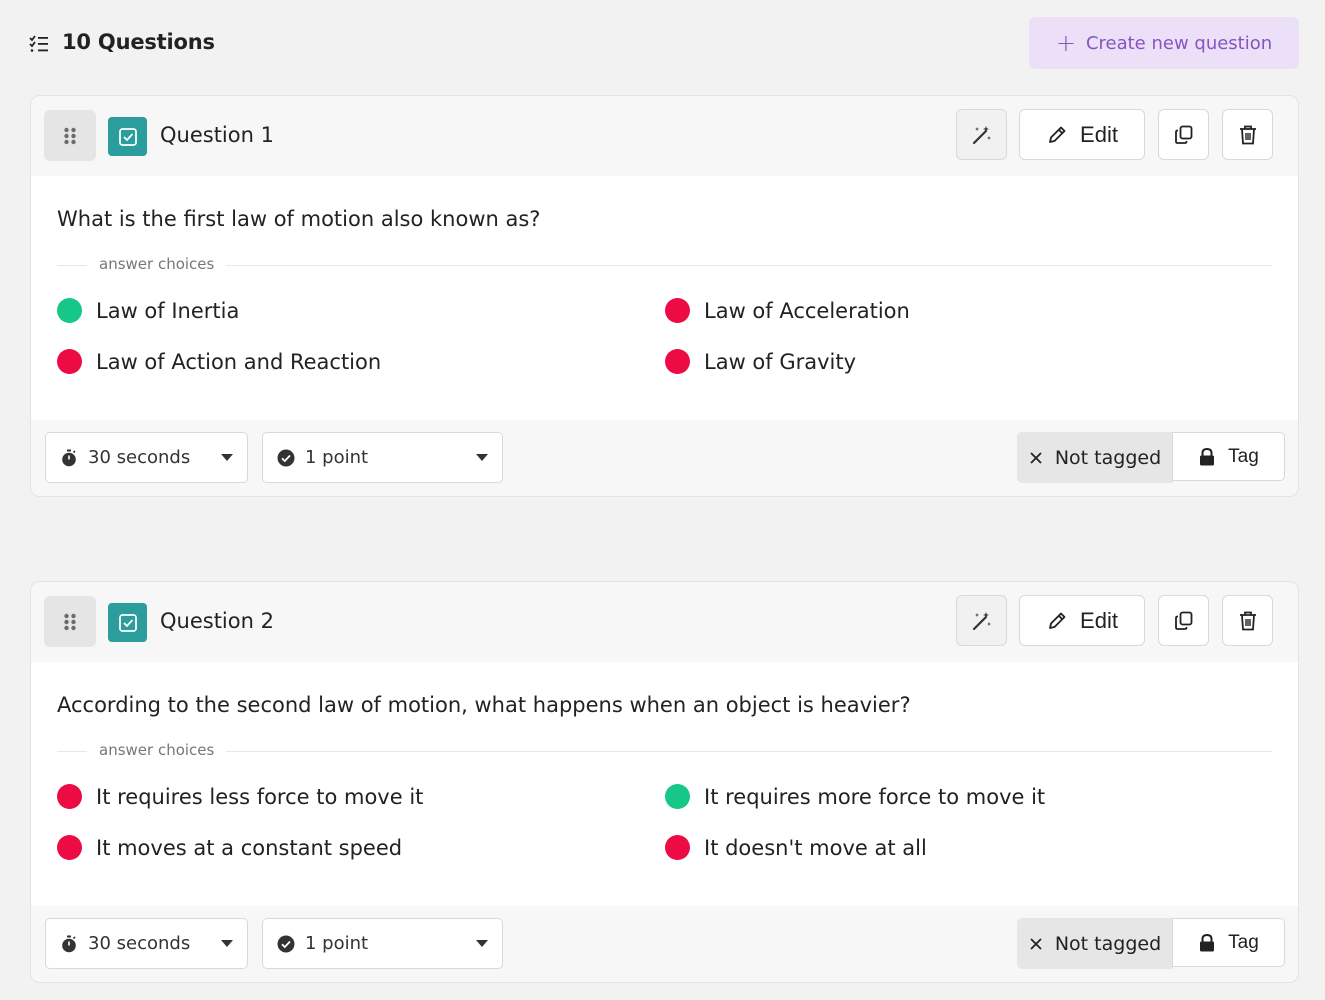 This screenshot has width=1325, height=1000. Describe the element at coordinates (1065, 43) in the screenshot. I see `plus-icon: +` at that location.